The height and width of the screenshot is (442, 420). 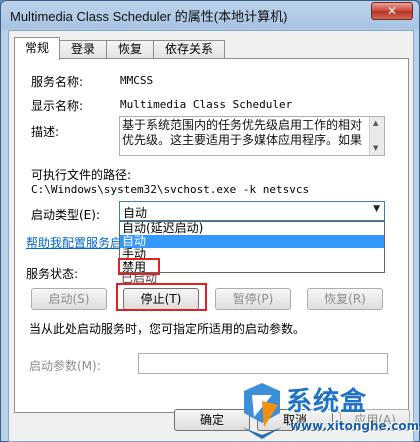 What do you see at coordinates (83, 49) in the screenshot?
I see `tab-logon: 登录` at bounding box center [83, 49].